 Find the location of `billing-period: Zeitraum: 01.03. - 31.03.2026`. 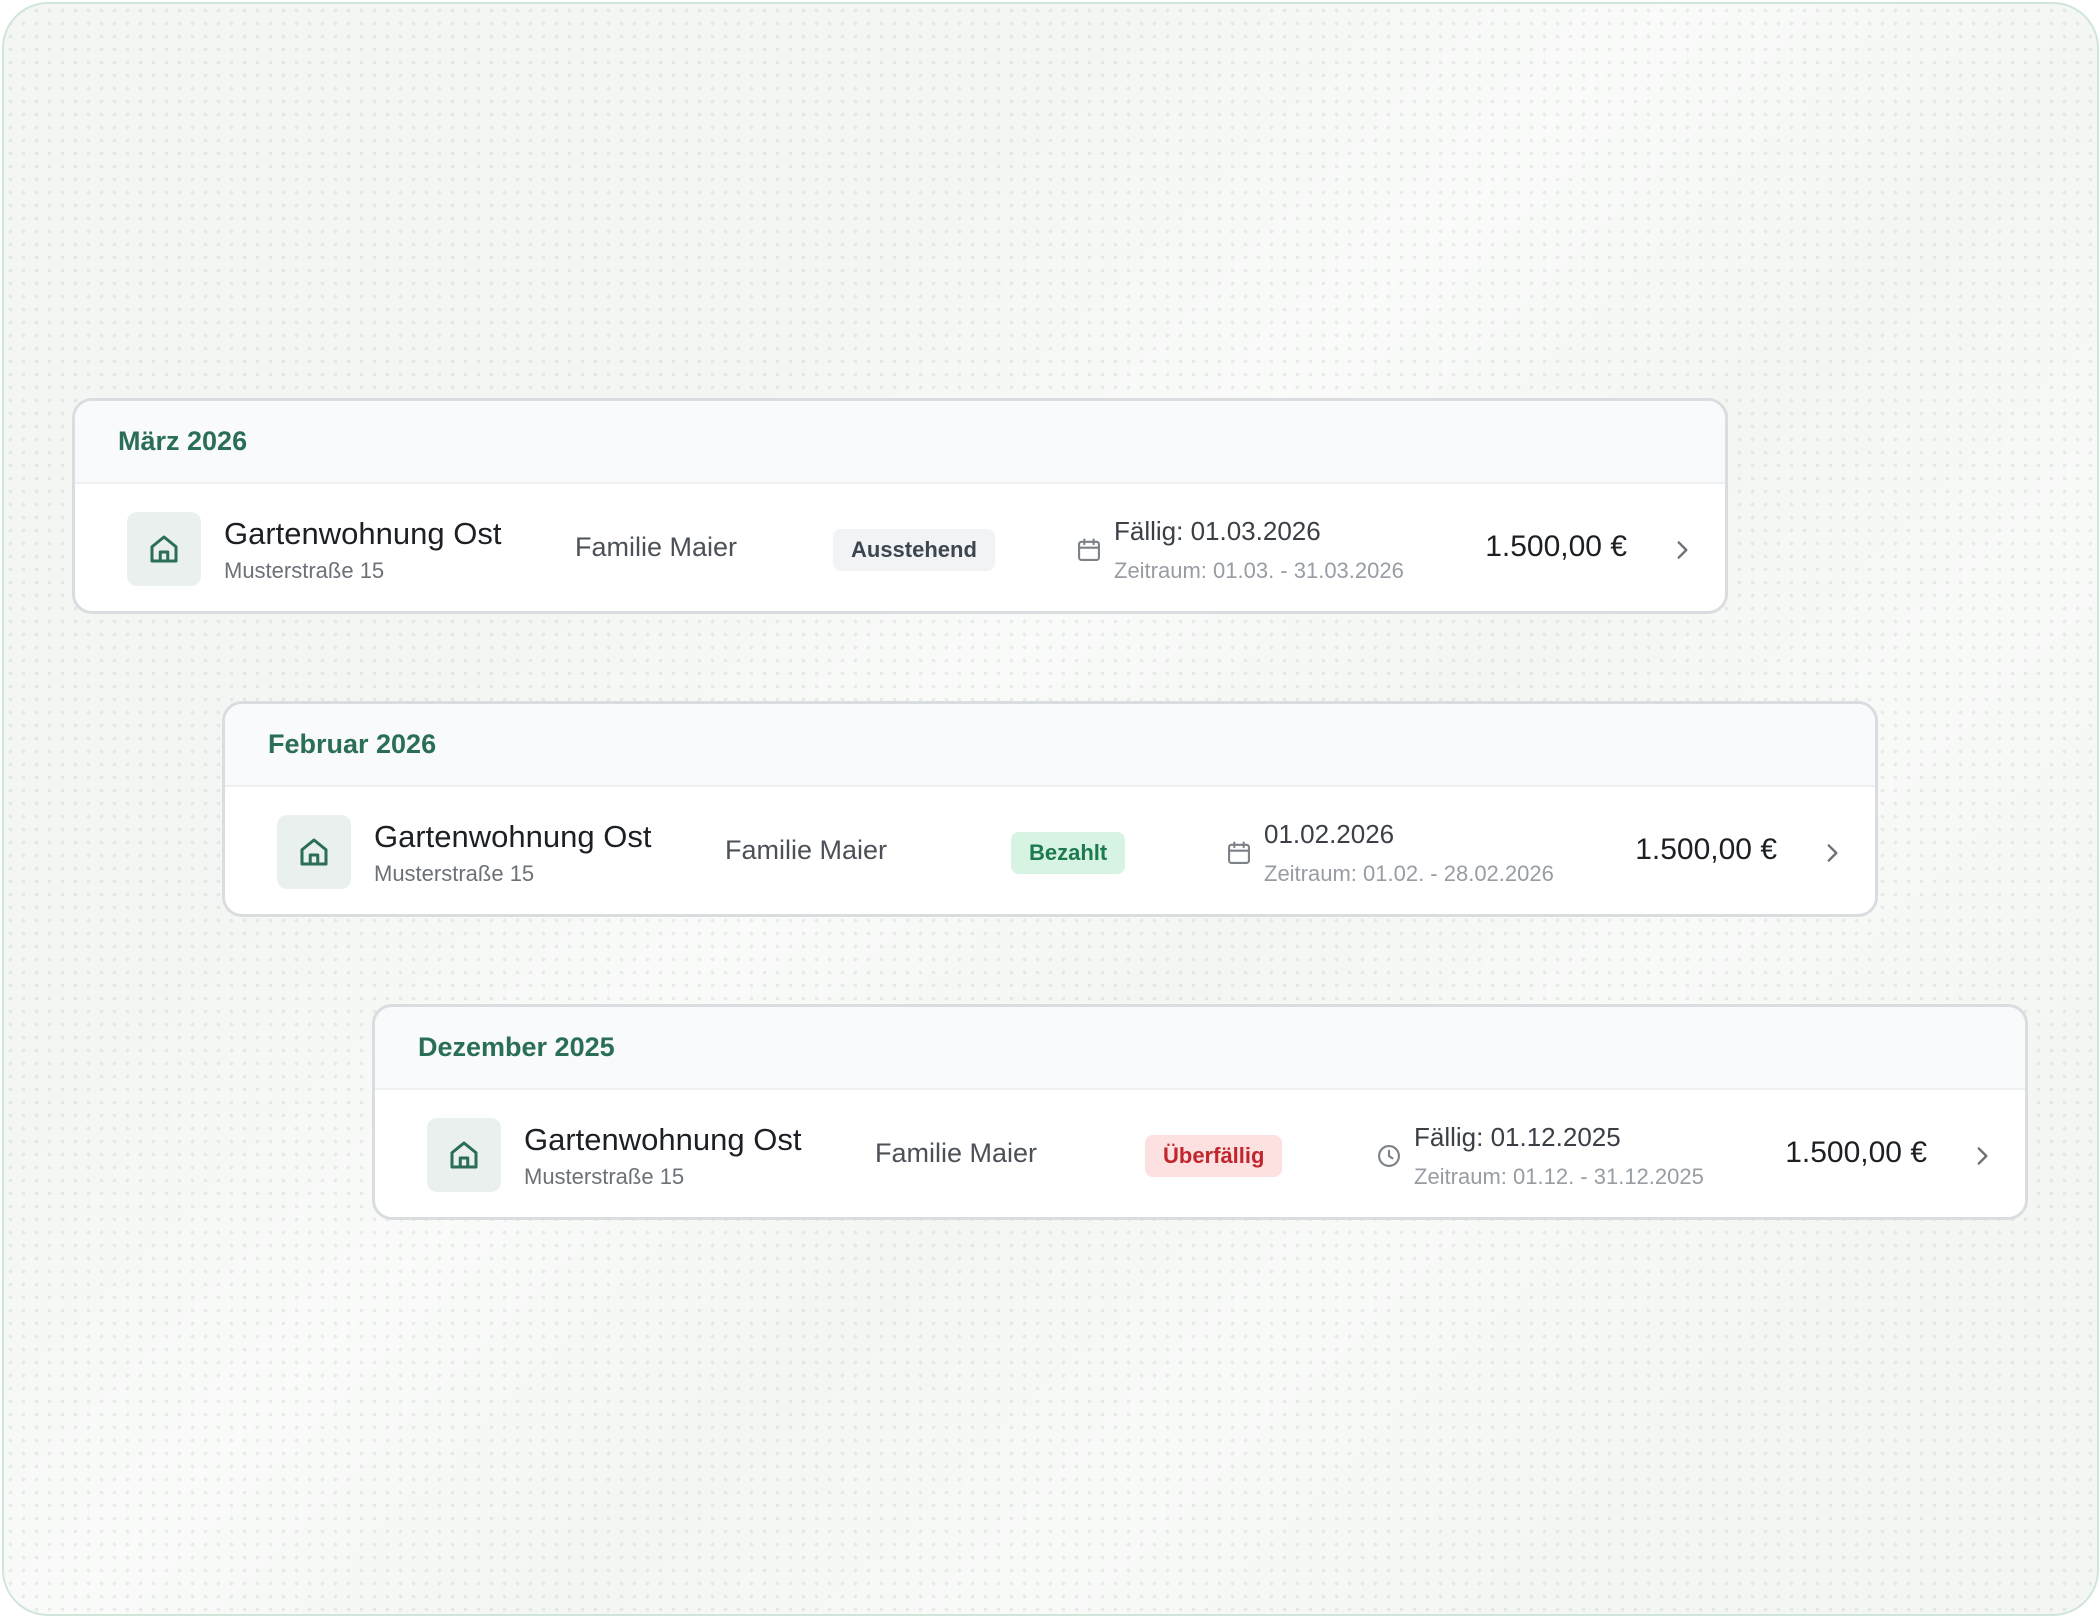

billing-period: Zeitraum: 01.03. - 31.03.2026 is located at coordinates (1259, 570).